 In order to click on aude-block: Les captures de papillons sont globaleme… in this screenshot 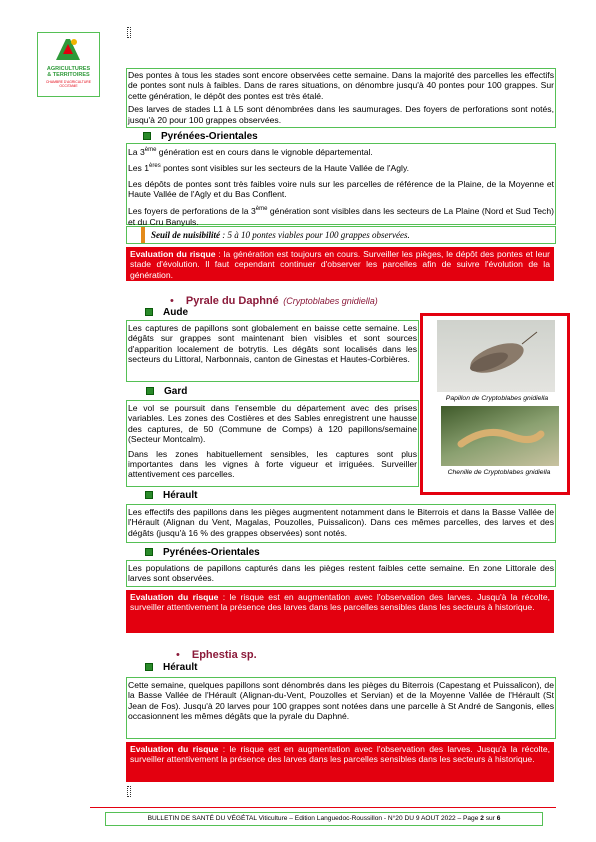, I will do `click(272, 351)`.